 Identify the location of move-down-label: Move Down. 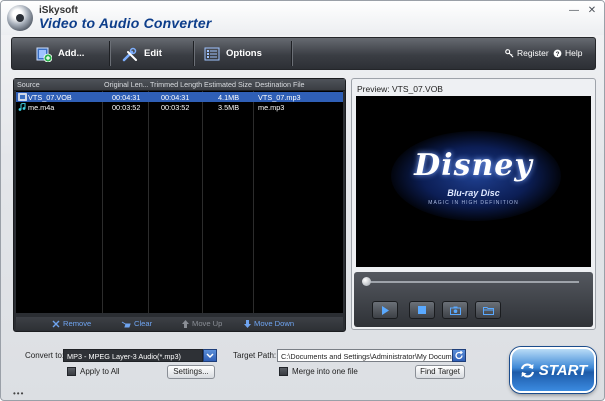
(274, 323).